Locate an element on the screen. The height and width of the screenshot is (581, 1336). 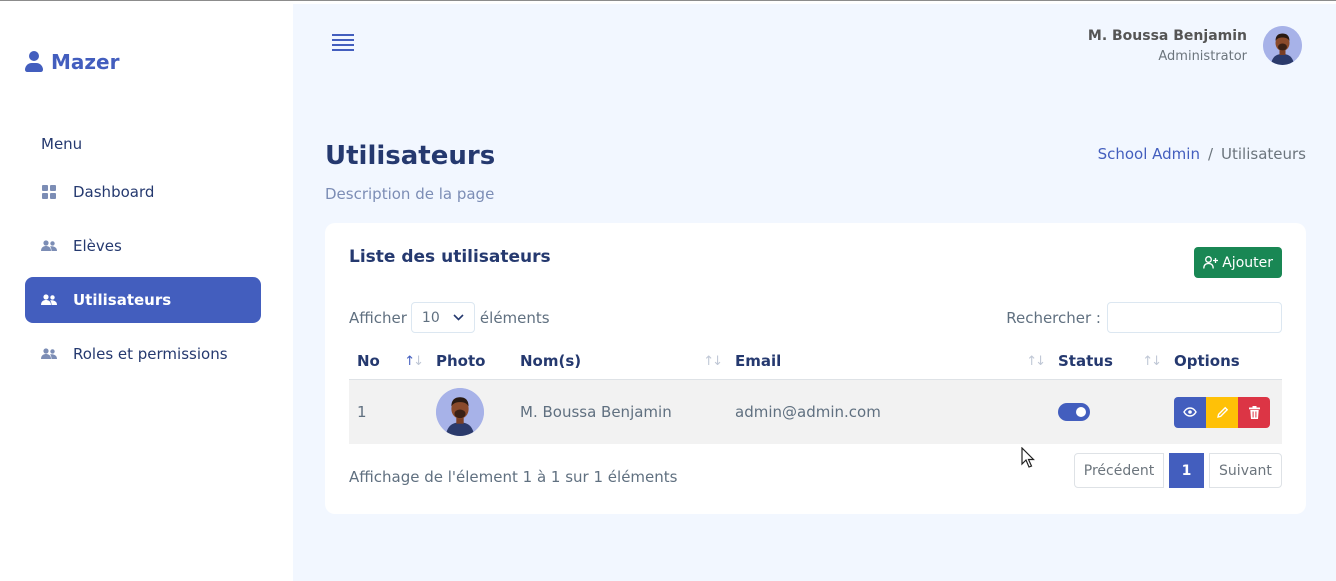
card-title: Liste des utilisateurs is located at coordinates (450, 257).